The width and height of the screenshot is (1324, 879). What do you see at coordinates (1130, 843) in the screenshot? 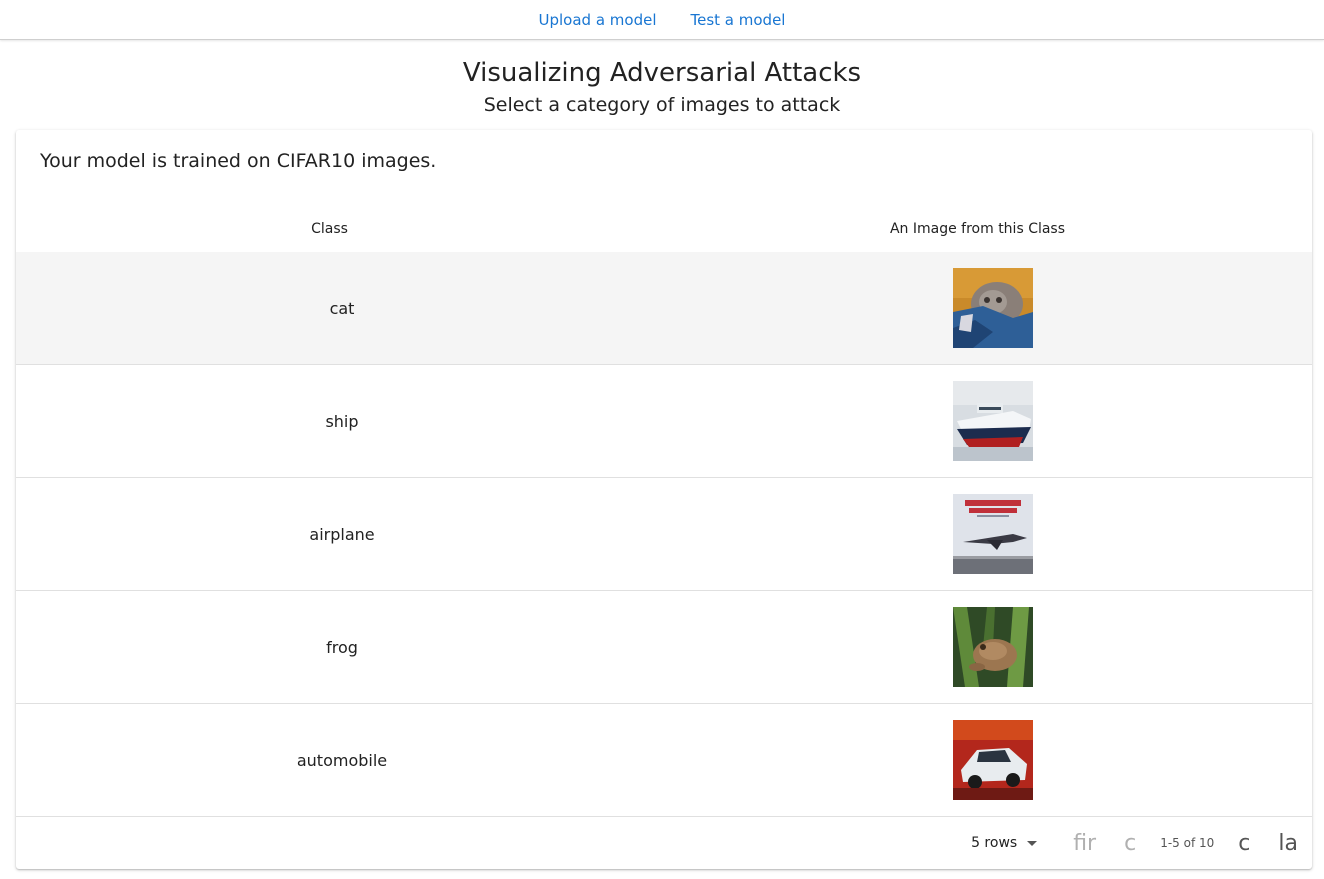
I see `previous-page-button: c` at bounding box center [1130, 843].